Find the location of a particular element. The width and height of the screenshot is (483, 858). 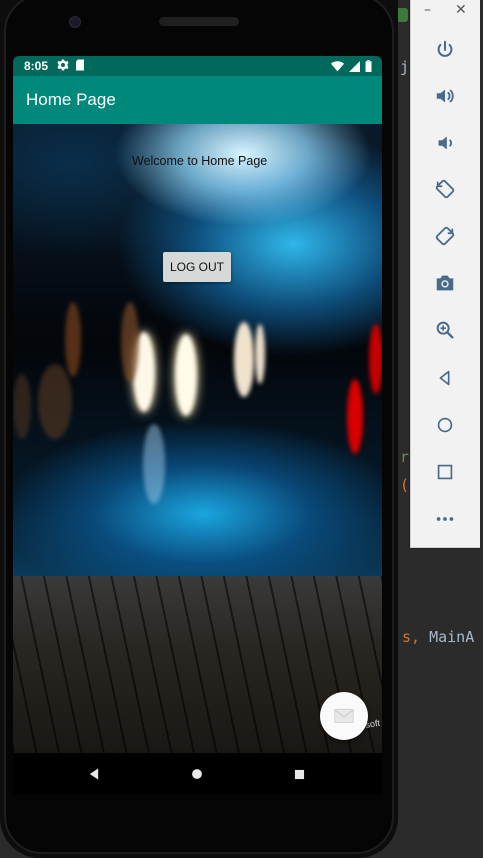

nav-home-button is located at coordinates (197, 774).